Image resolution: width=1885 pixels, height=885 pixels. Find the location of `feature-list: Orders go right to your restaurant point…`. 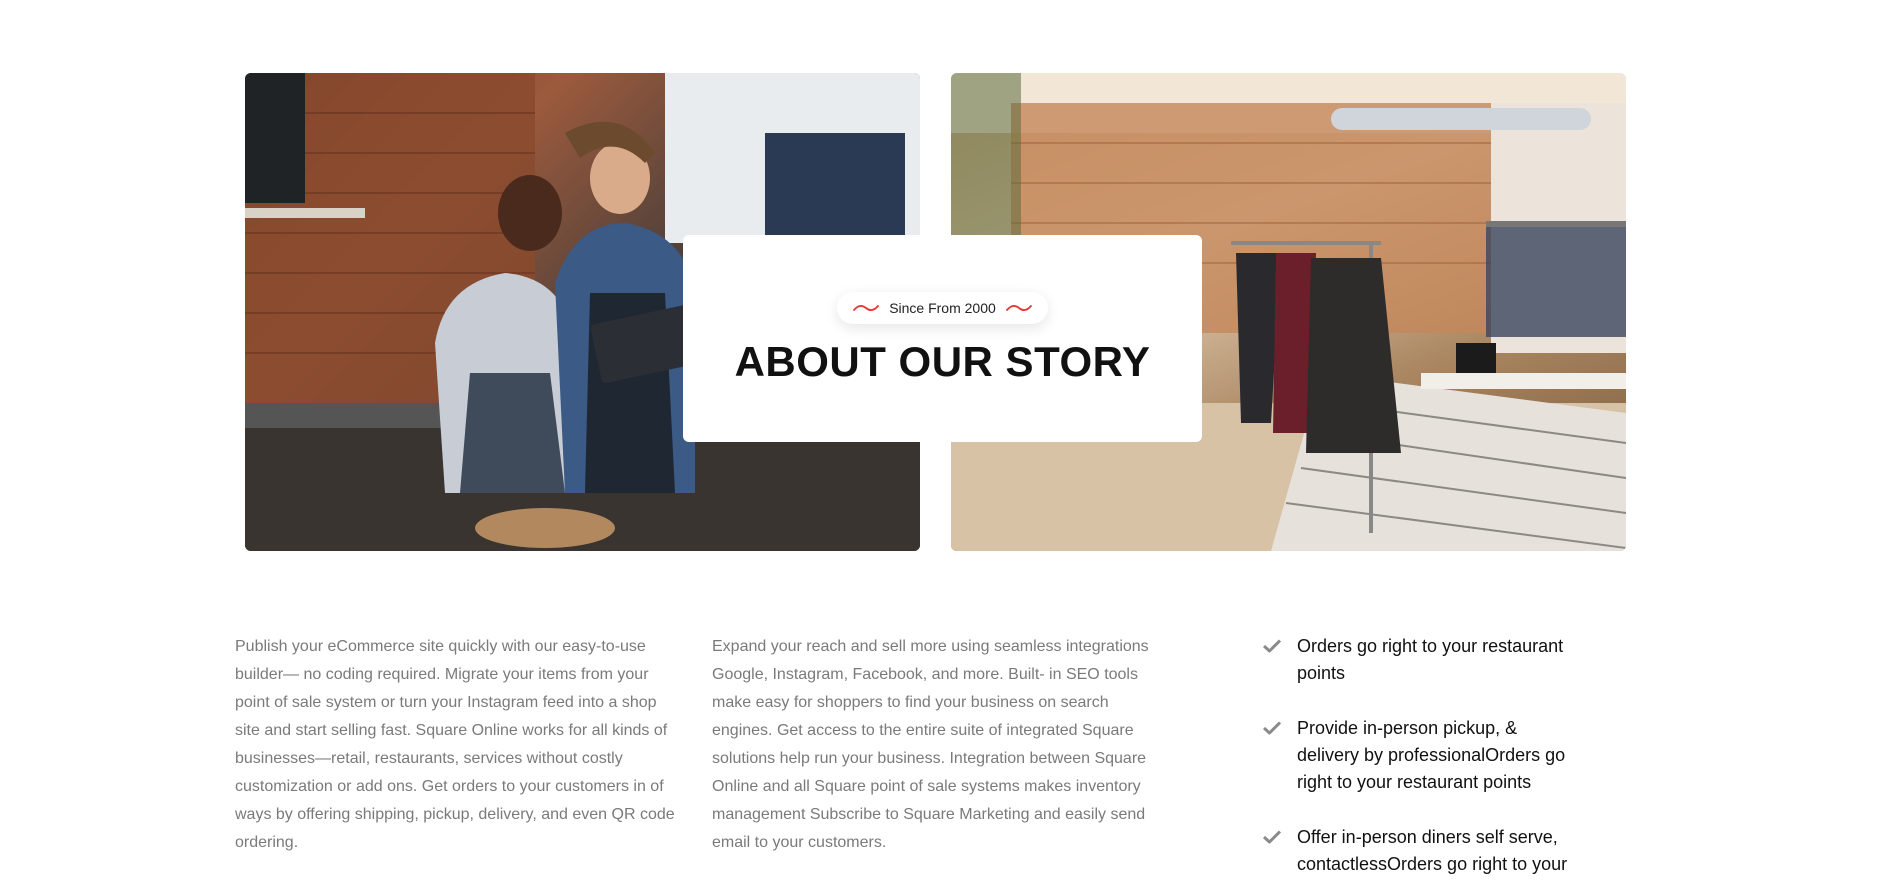

feature-list: Orders go right to your restaurant point… is located at coordinates (1422, 759).